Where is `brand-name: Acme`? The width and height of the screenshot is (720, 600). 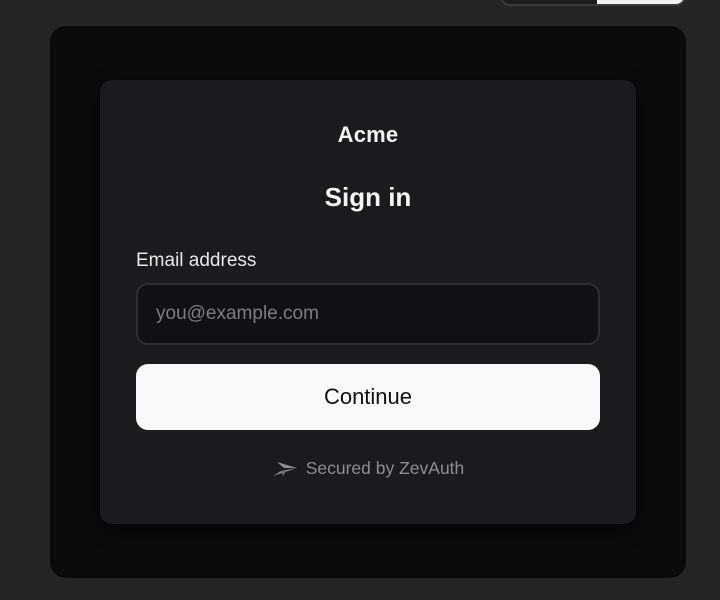 brand-name: Acme is located at coordinates (368, 134).